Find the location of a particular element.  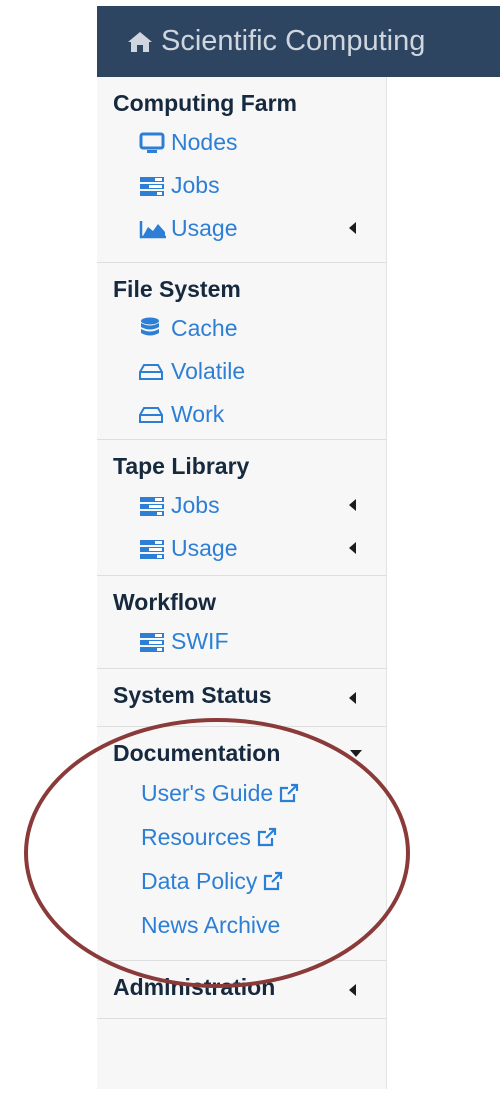

sidebar-item-label: Volatile is located at coordinates (208, 371).